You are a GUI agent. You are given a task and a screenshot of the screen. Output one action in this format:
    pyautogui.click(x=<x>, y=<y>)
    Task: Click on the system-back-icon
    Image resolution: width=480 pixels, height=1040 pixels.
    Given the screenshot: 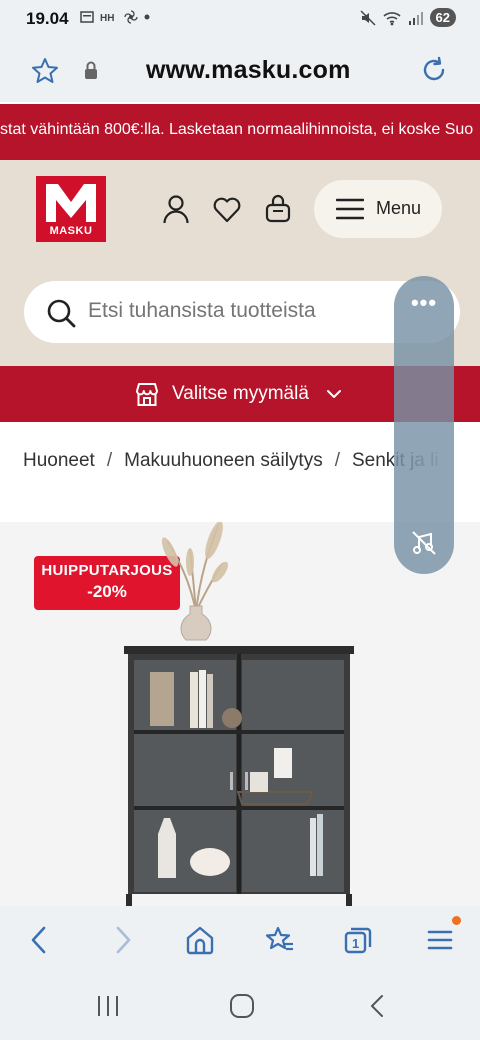 What is the action you would take?
    pyautogui.click(x=378, y=1006)
    